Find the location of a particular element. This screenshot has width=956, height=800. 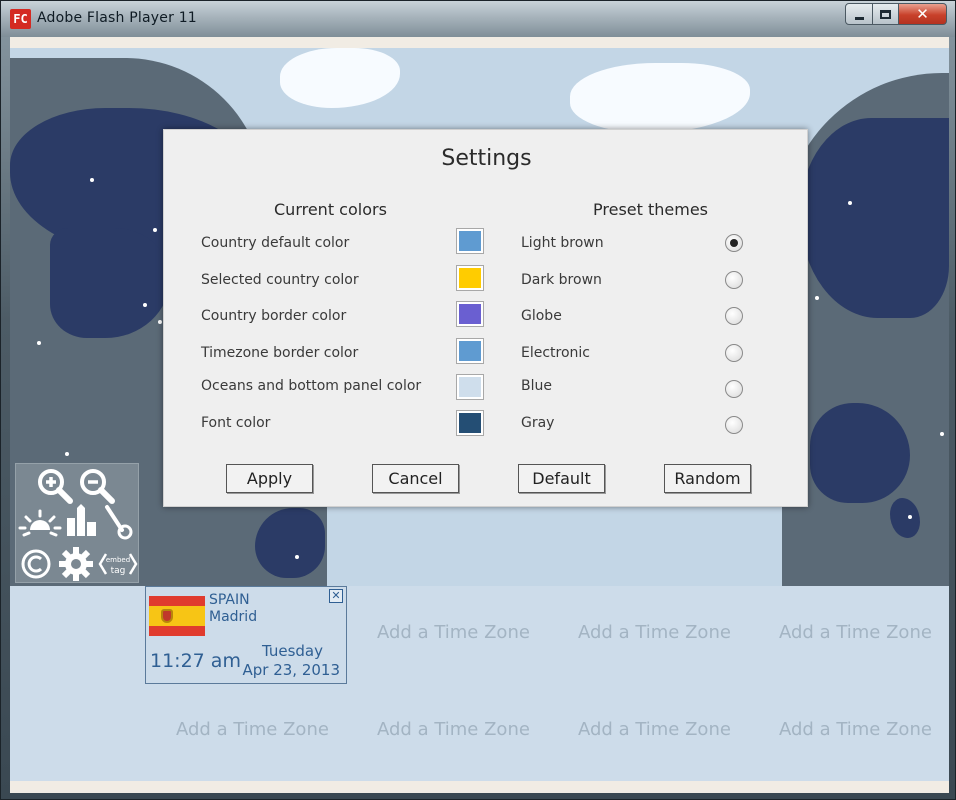

zoom-out-icon is located at coordinates (97, 486).